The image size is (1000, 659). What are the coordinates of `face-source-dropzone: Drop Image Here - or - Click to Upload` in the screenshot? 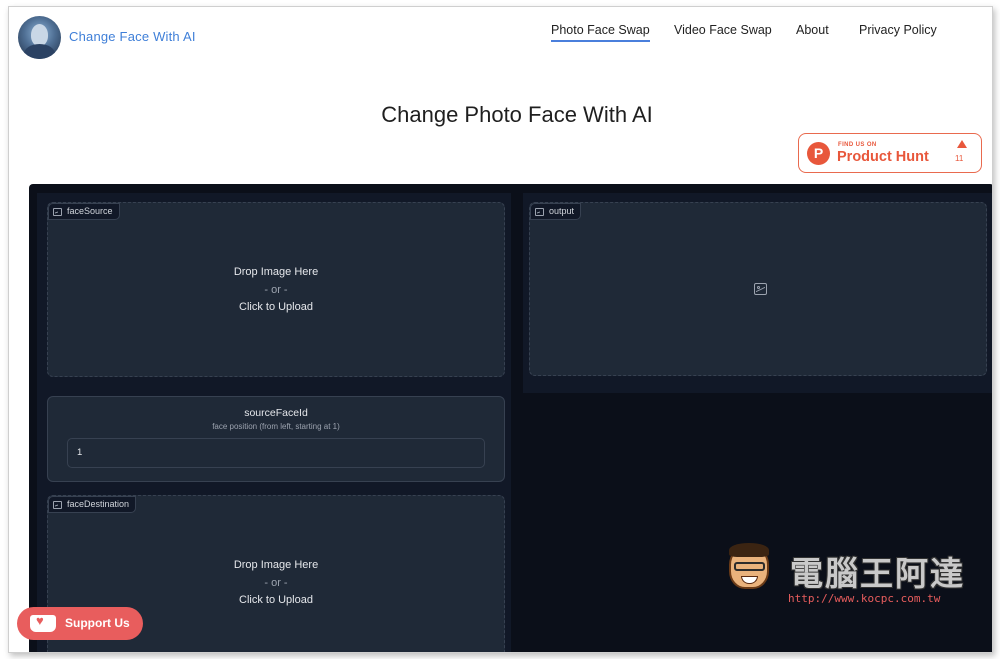 It's located at (276, 290).